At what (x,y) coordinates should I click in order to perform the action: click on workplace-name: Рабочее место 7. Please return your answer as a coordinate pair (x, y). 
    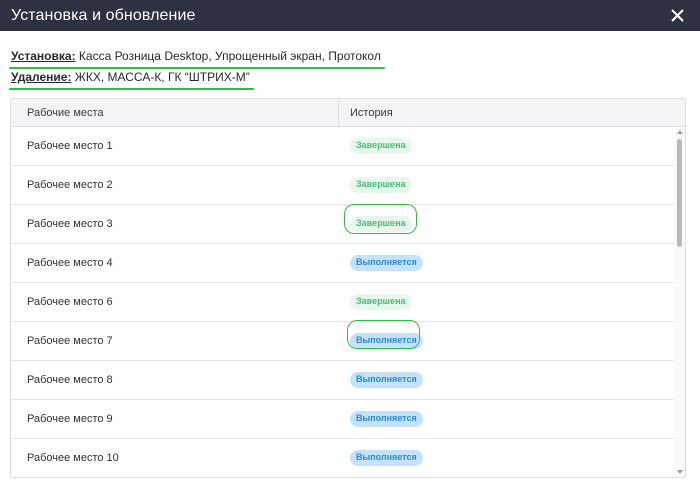
    Looking at the image, I should click on (70, 341).